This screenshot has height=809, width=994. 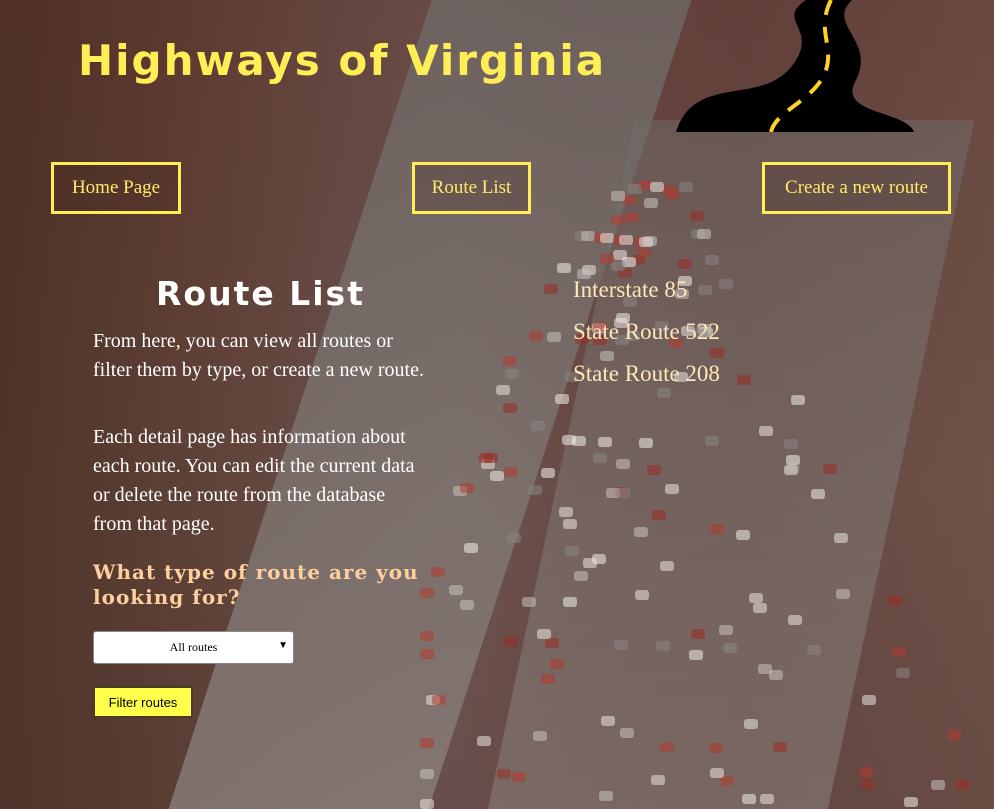 I want to click on route-type-select: All routes ▼, so click(x=193, y=647).